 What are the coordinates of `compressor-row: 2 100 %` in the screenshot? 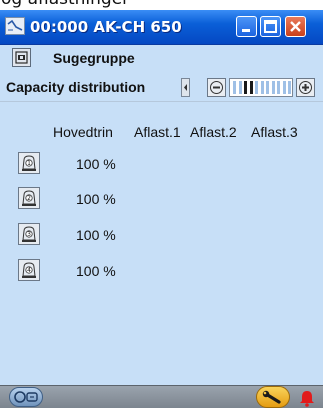 It's located at (161, 200).